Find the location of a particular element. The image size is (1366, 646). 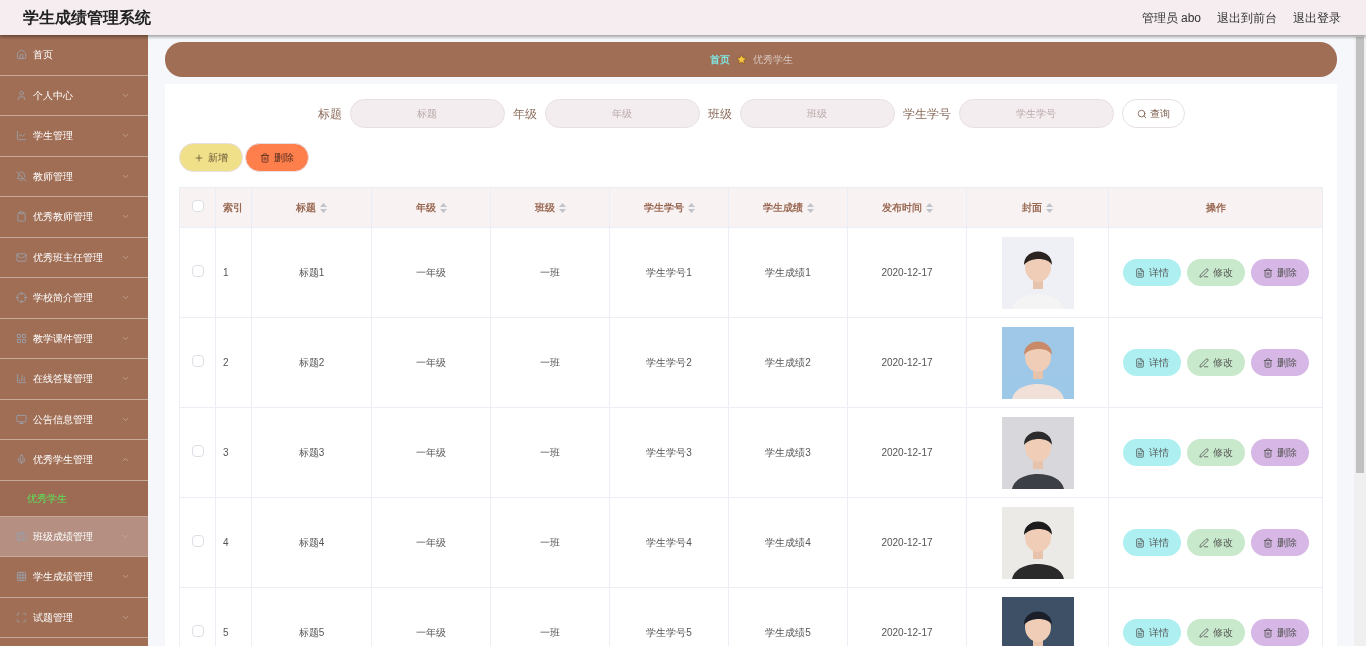

column-header: 班级 is located at coordinates (550, 207).